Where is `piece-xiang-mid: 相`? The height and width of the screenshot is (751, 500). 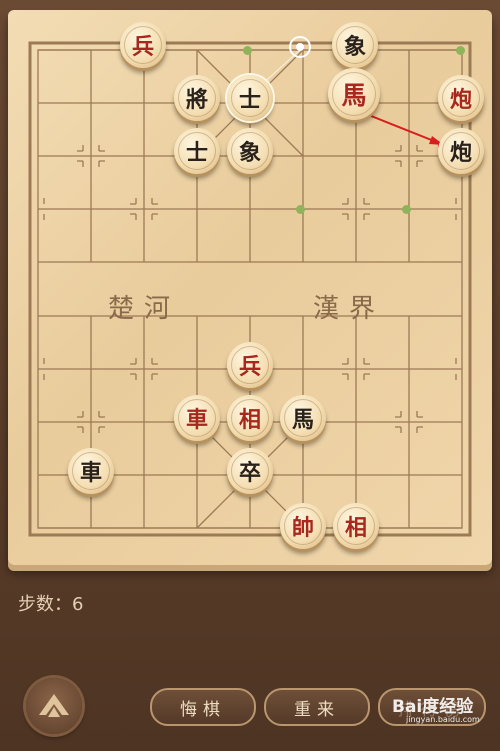
piece-xiang-mid: 相 is located at coordinates (250, 418).